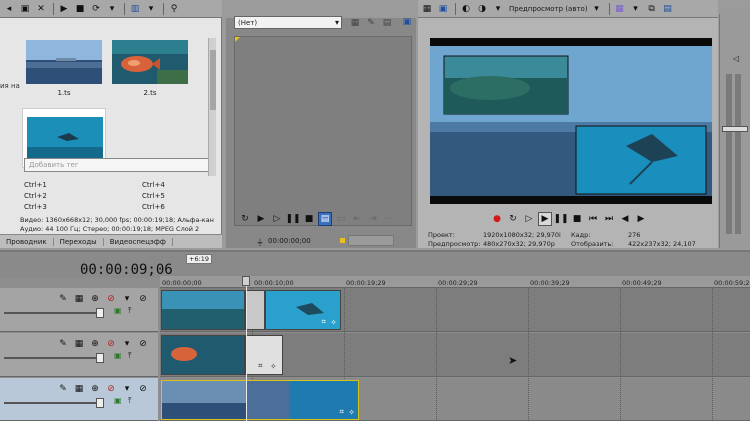 Image resolution: width=750 pixels, height=421 pixels. Describe the element at coordinates (151, 9) in the screenshot. I see `view-dropdown-icon: ▾` at that location.